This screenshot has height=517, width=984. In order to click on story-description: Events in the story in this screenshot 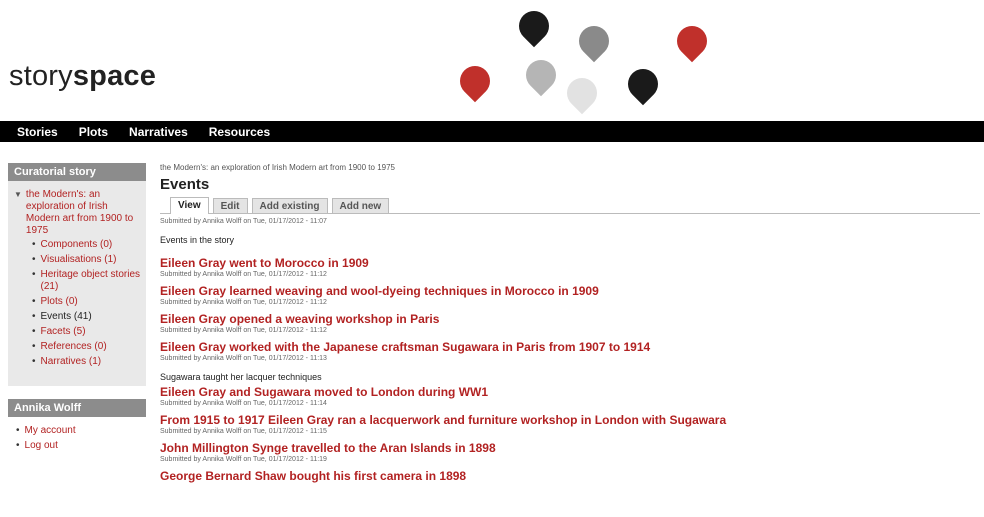, I will do `click(197, 240)`.